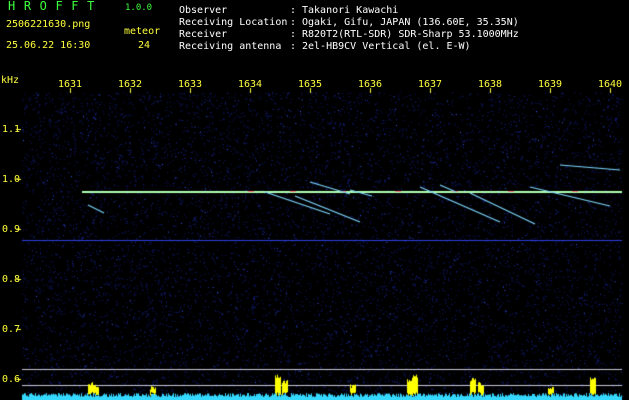 The height and width of the screenshot is (400, 629). I want to click on y-axis-unit: kHz, so click(10, 80).